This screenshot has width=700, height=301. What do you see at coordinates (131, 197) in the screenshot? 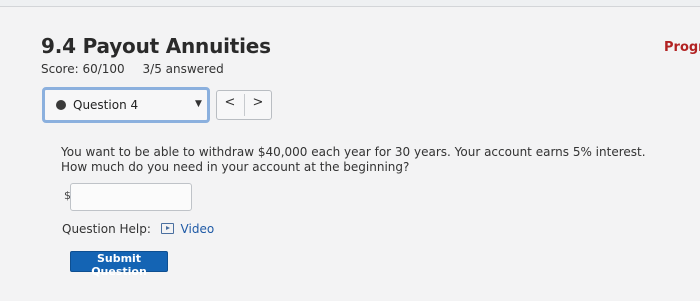
I see `answer-input` at bounding box center [131, 197].